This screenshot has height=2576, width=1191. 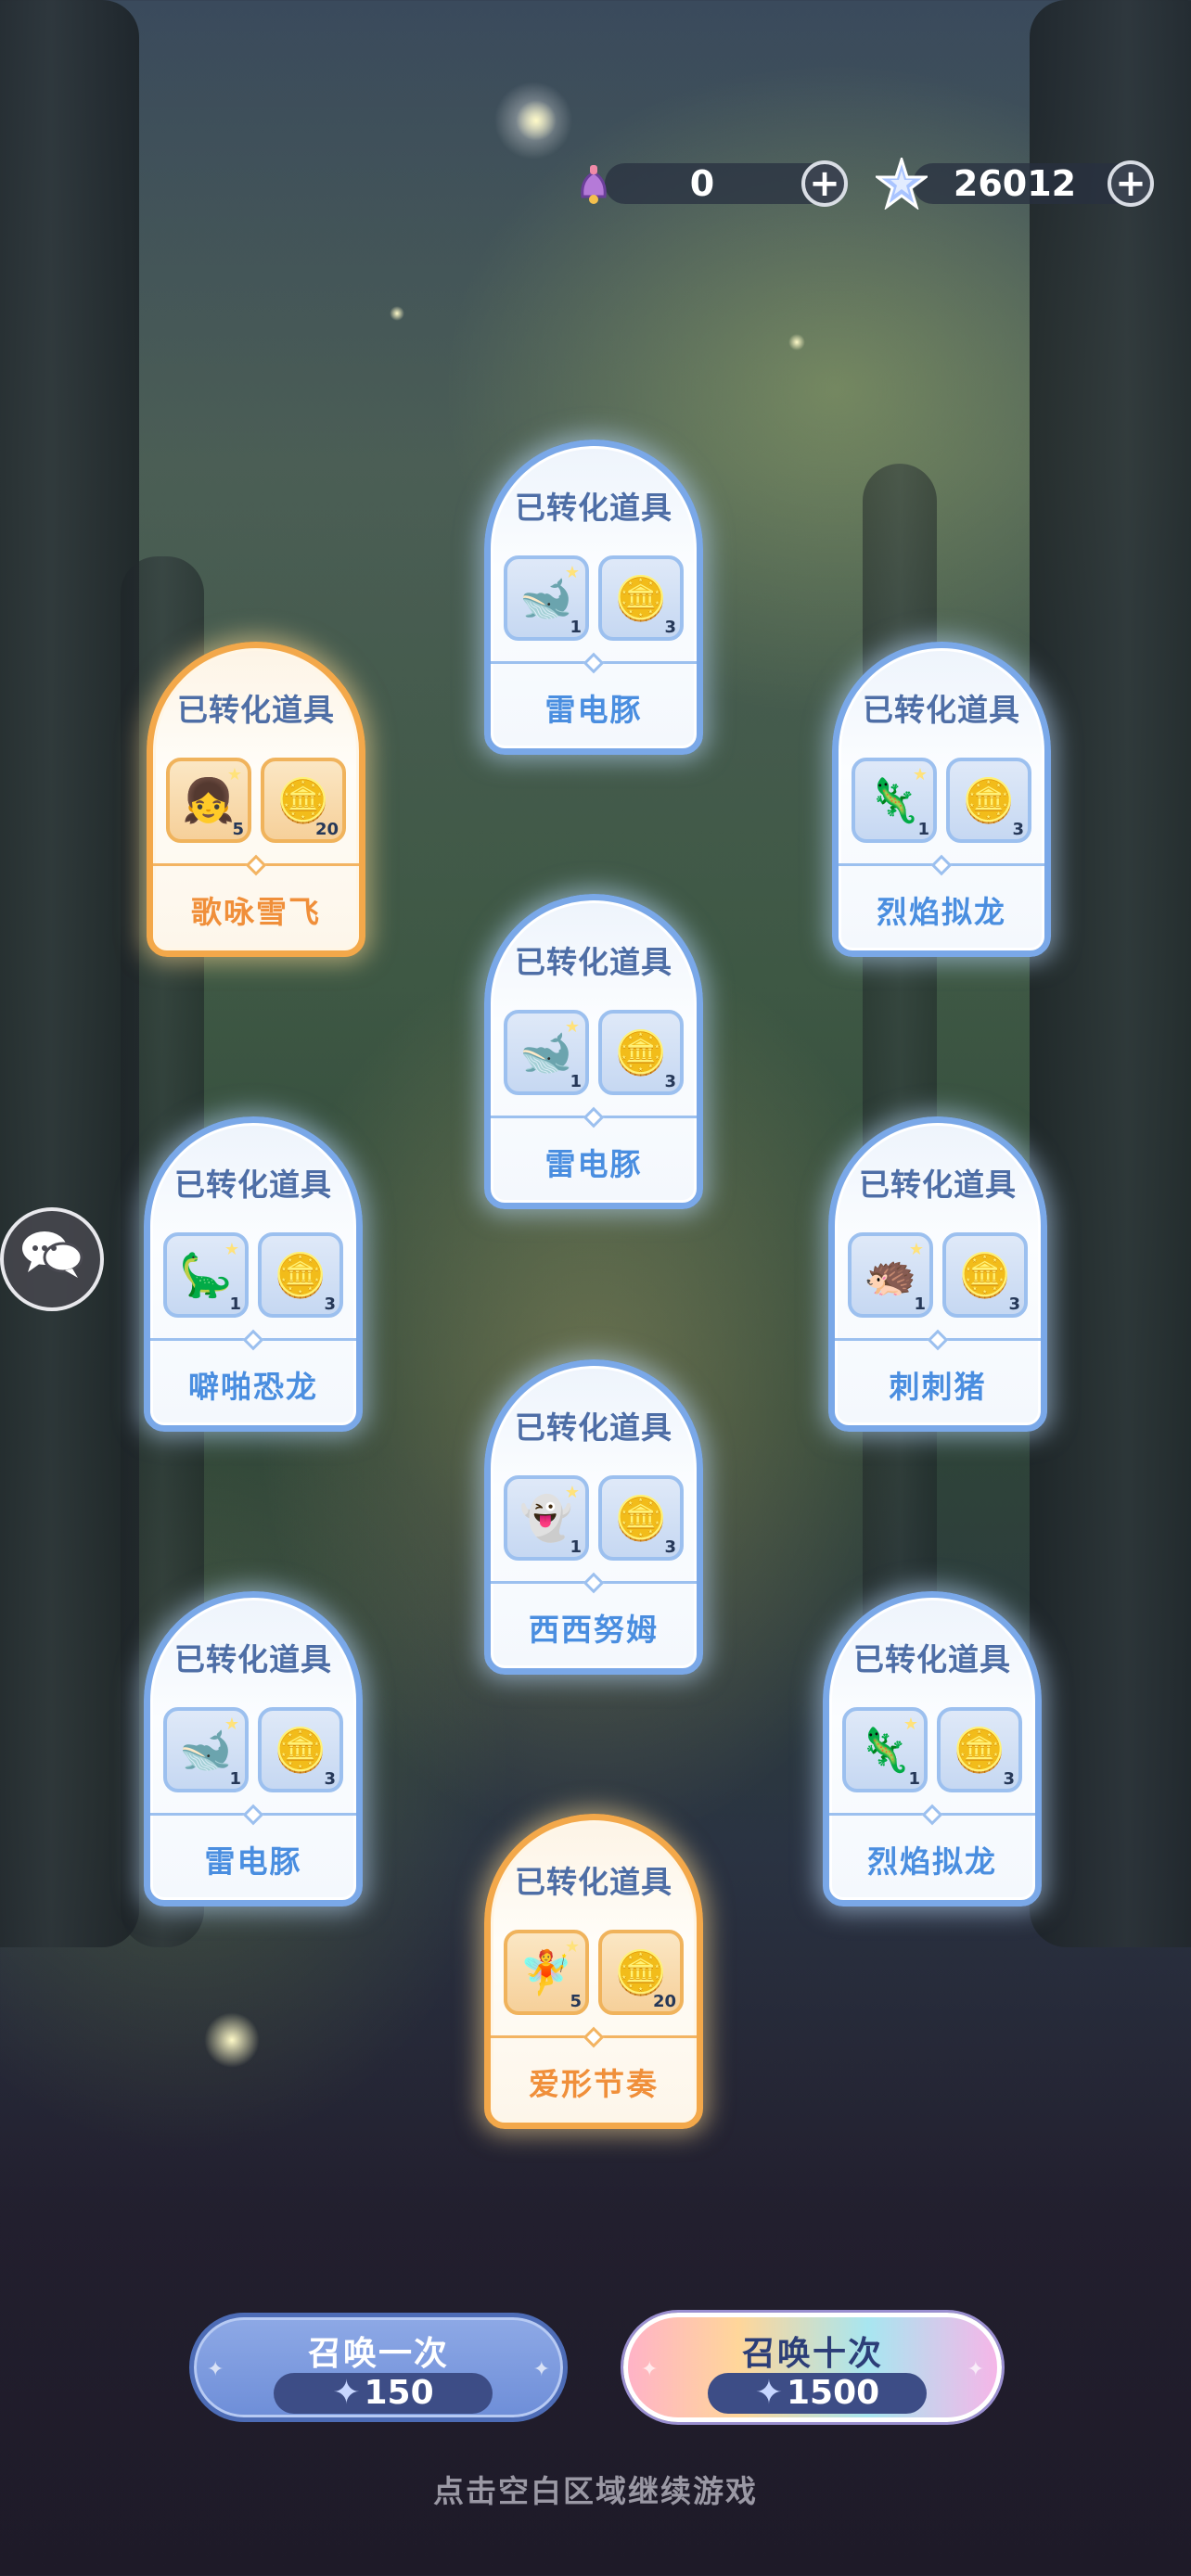 I want to click on item-count: 20, so click(x=326, y=829).